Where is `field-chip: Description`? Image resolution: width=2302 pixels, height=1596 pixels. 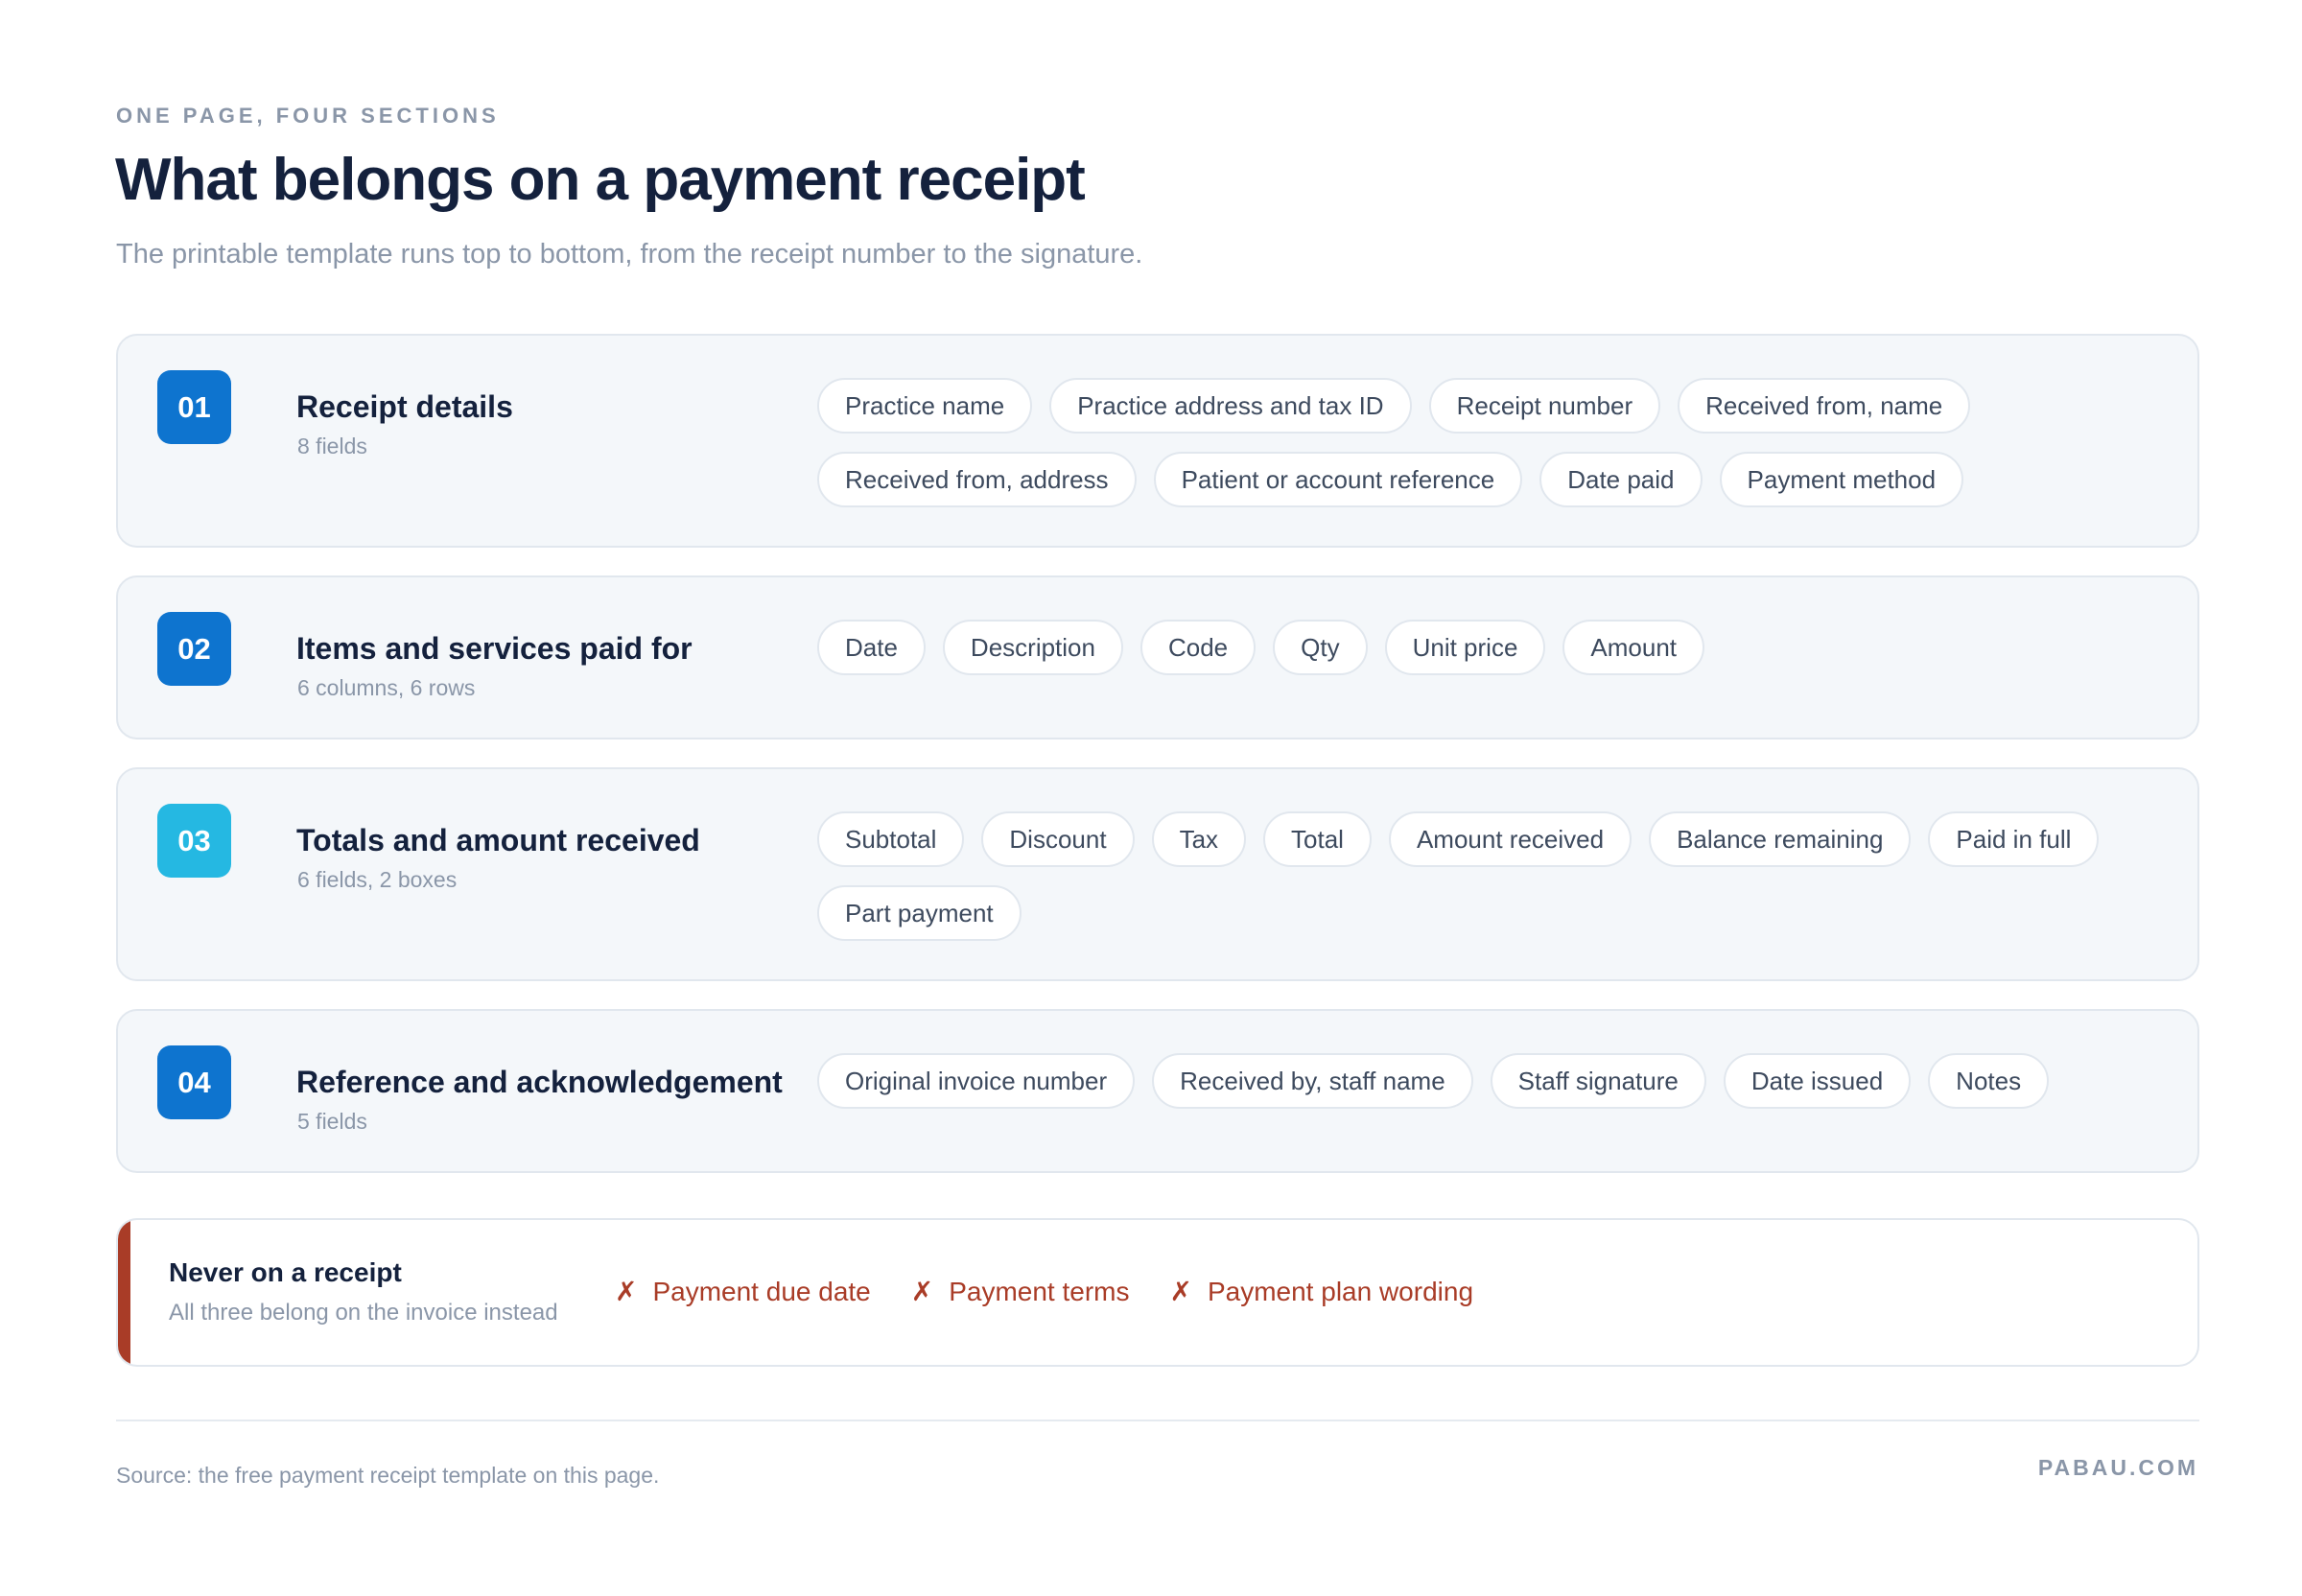
field-chip: Description is located at coordinates (1032, 647).